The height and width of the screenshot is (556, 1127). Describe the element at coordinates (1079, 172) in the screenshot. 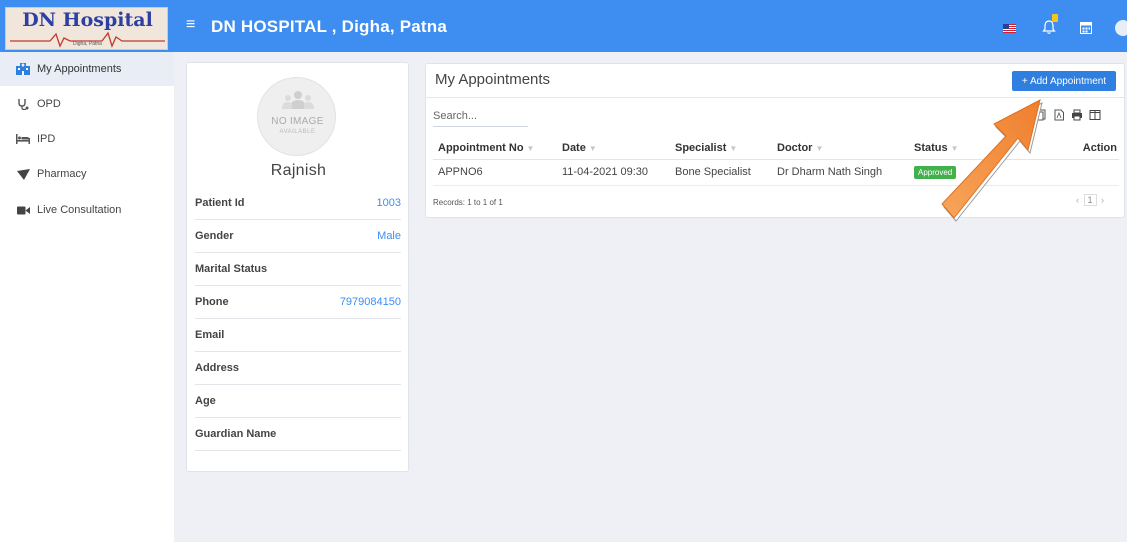

I see `cell-action` at that location.